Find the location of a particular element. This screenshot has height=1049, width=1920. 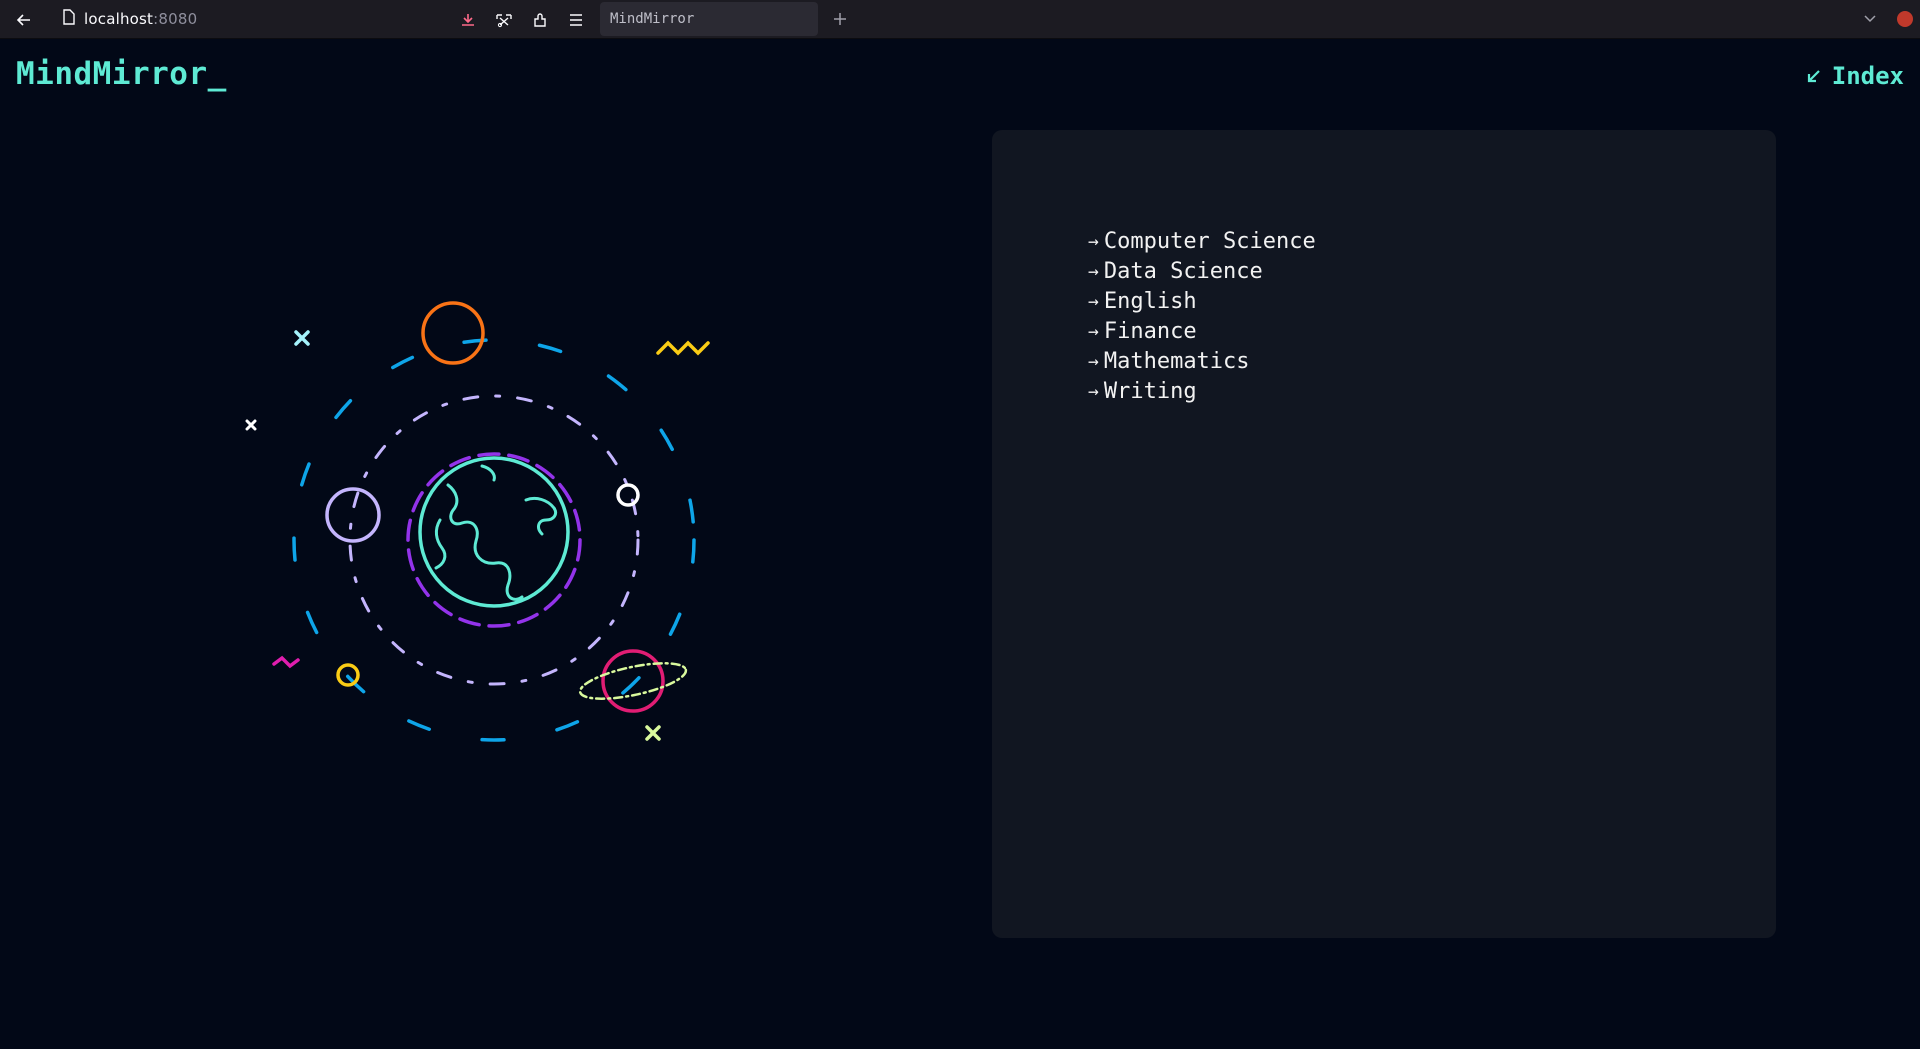

menu-icon is located at coordinates (576, 20).